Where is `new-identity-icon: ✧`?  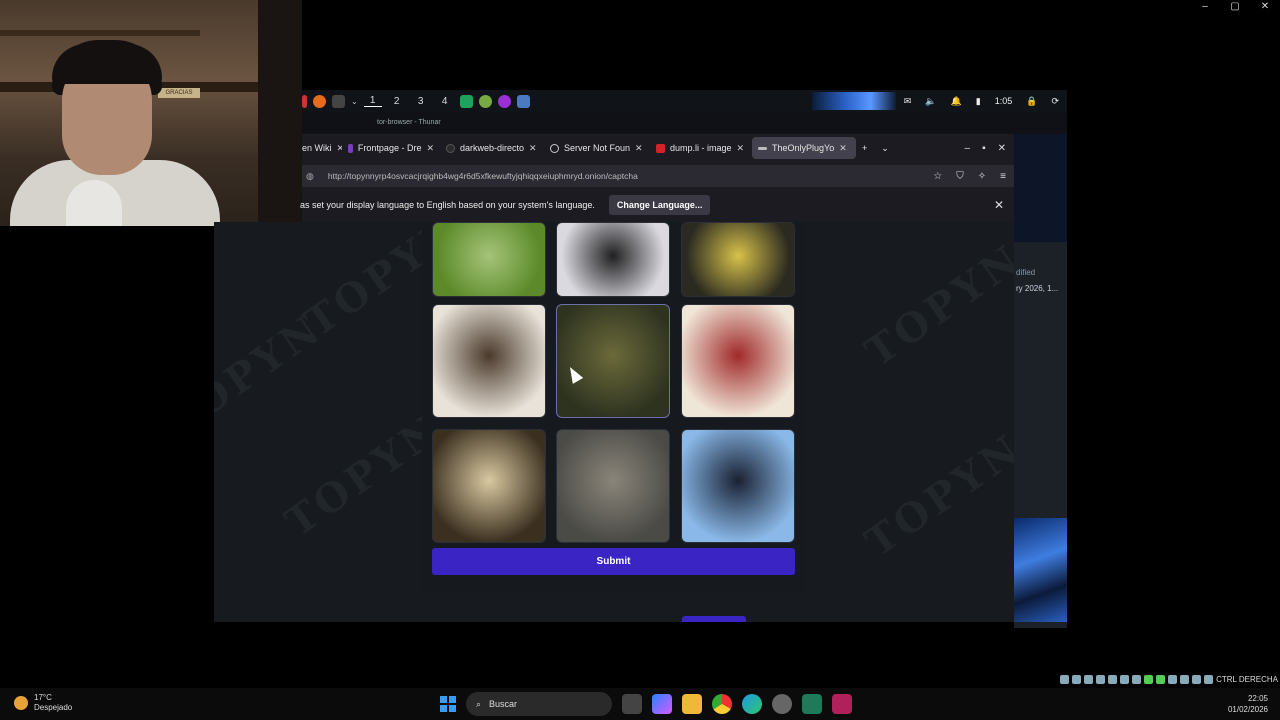
new-identity-icon: ✧ is located at coordinates (982, 176).